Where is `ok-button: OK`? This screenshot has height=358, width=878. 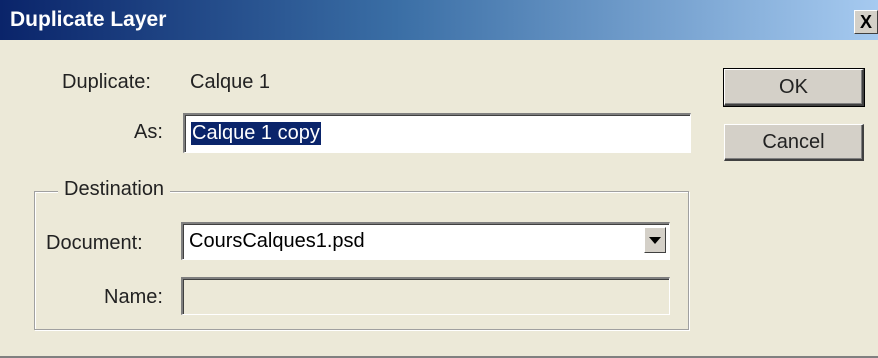 ok-button: OK is located at coordinates (794, 87).